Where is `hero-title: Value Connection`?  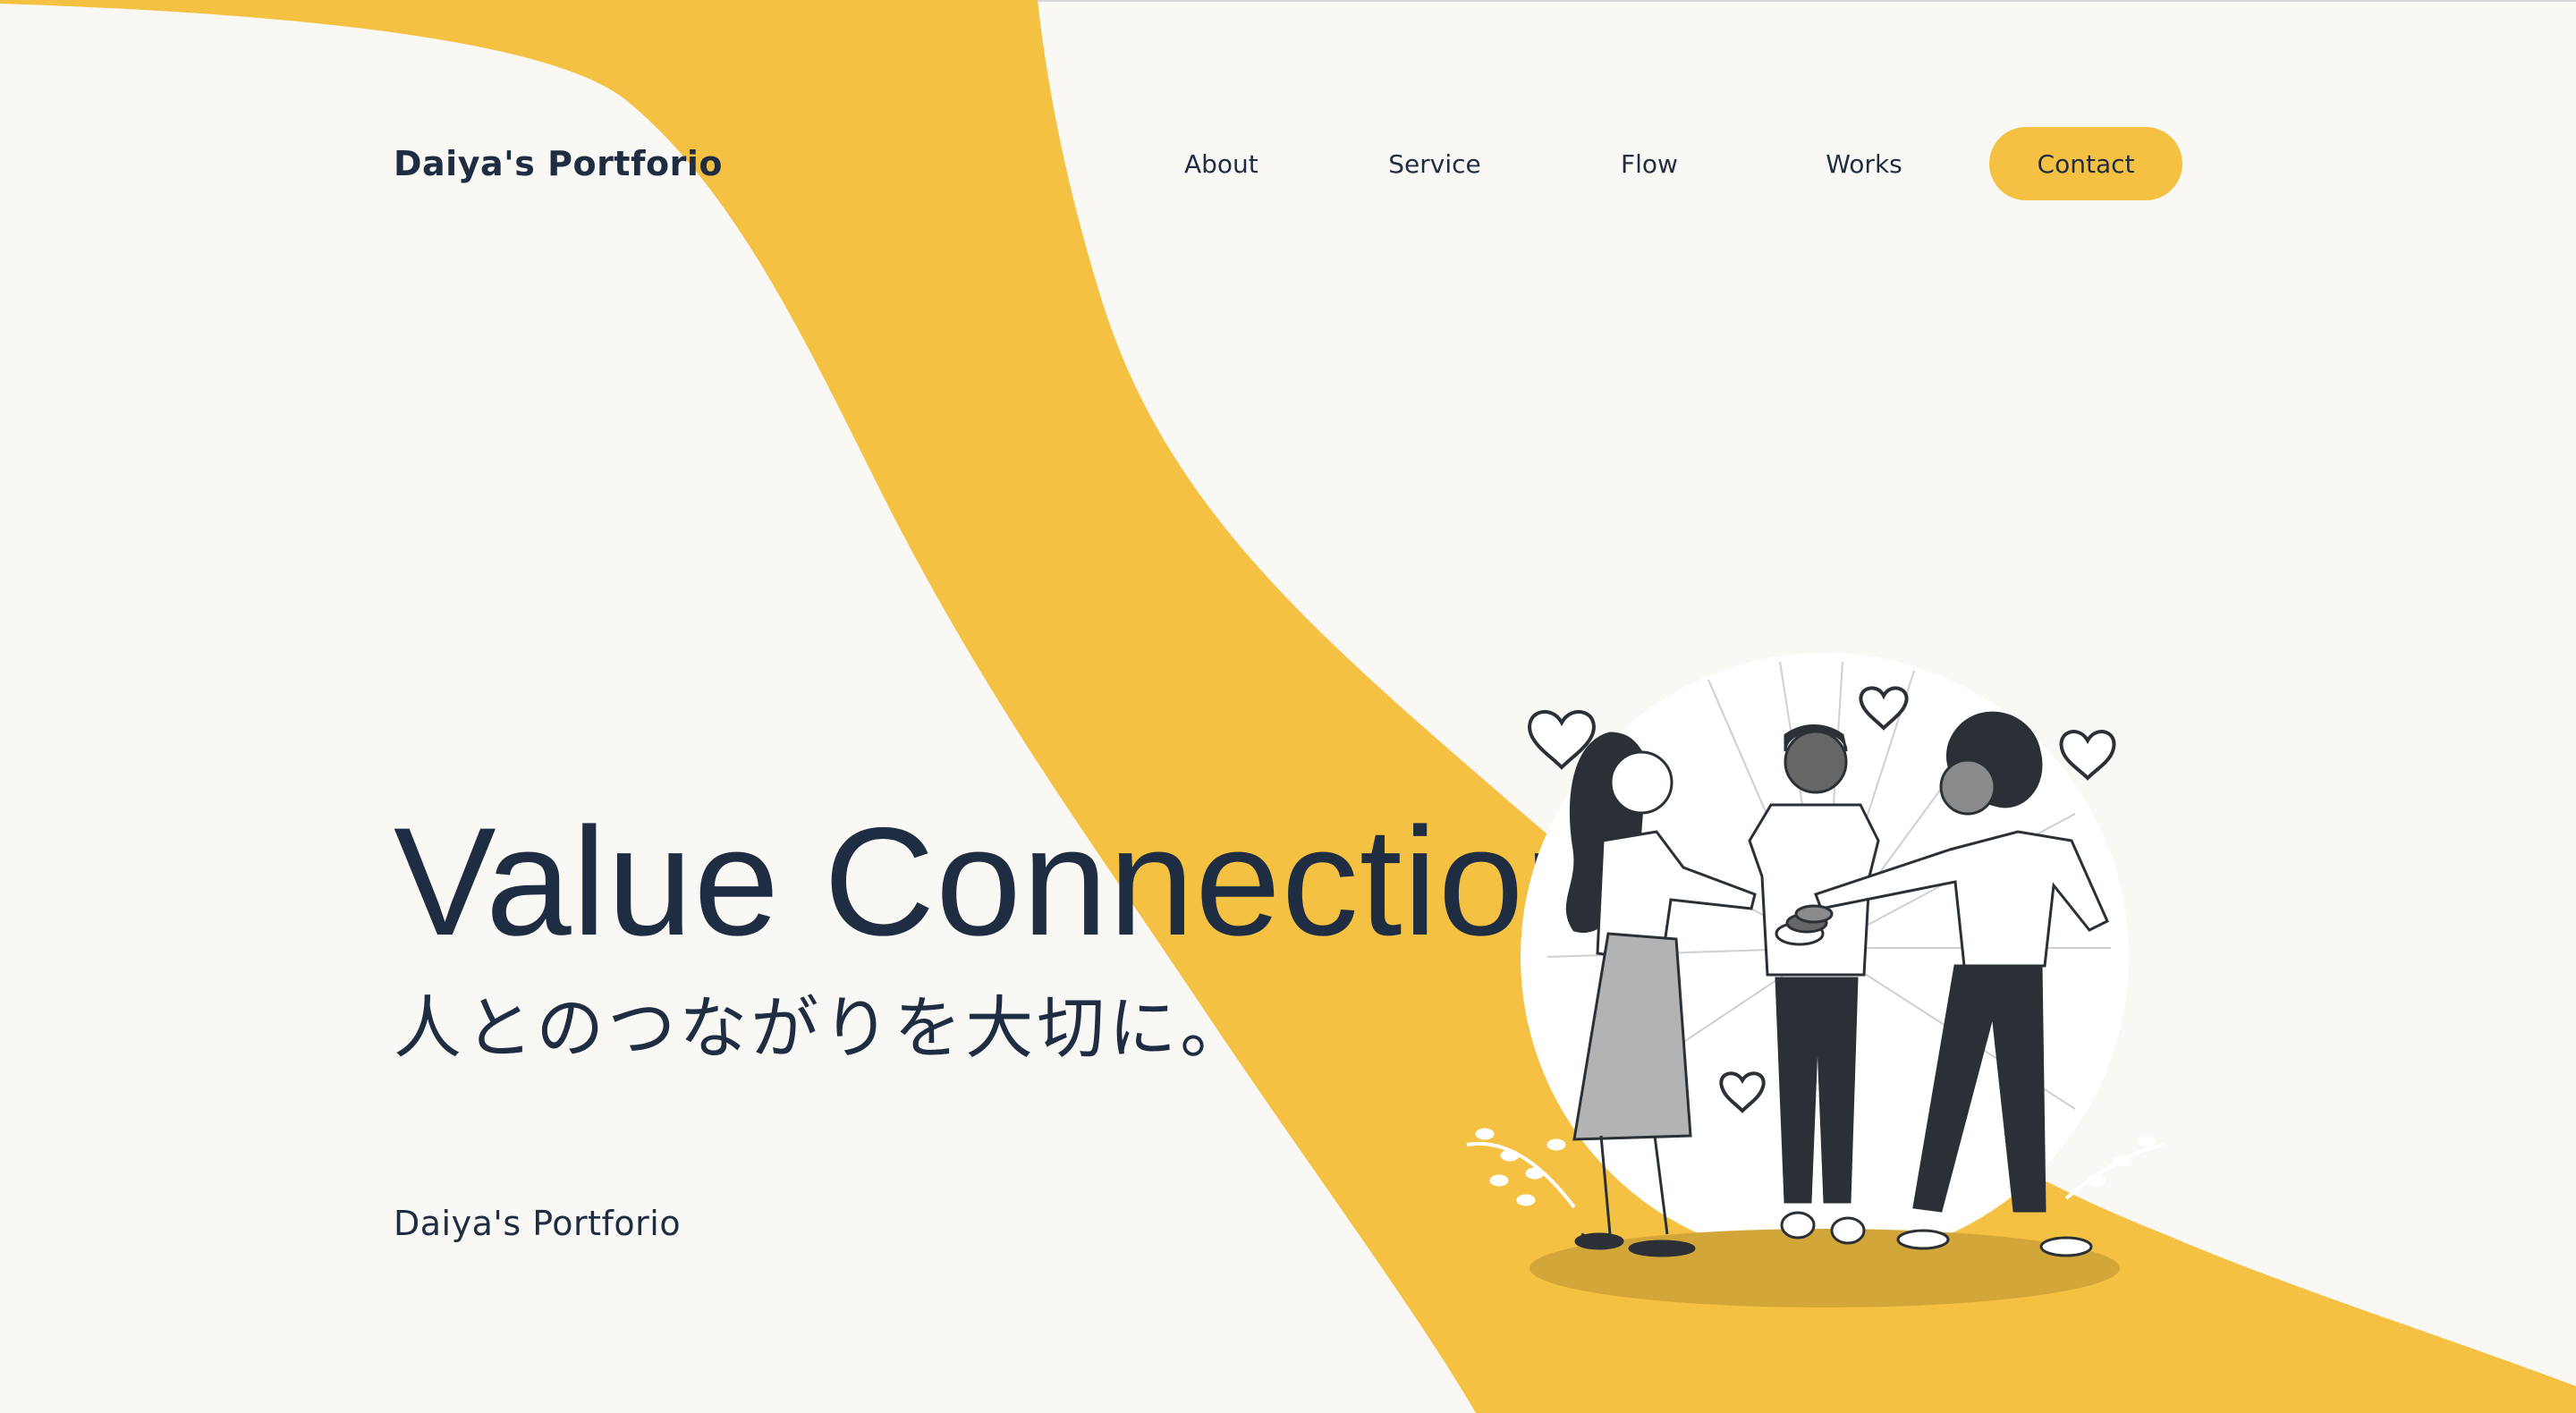 hero-title: Value Connection is located at coordinates (1003, 882).